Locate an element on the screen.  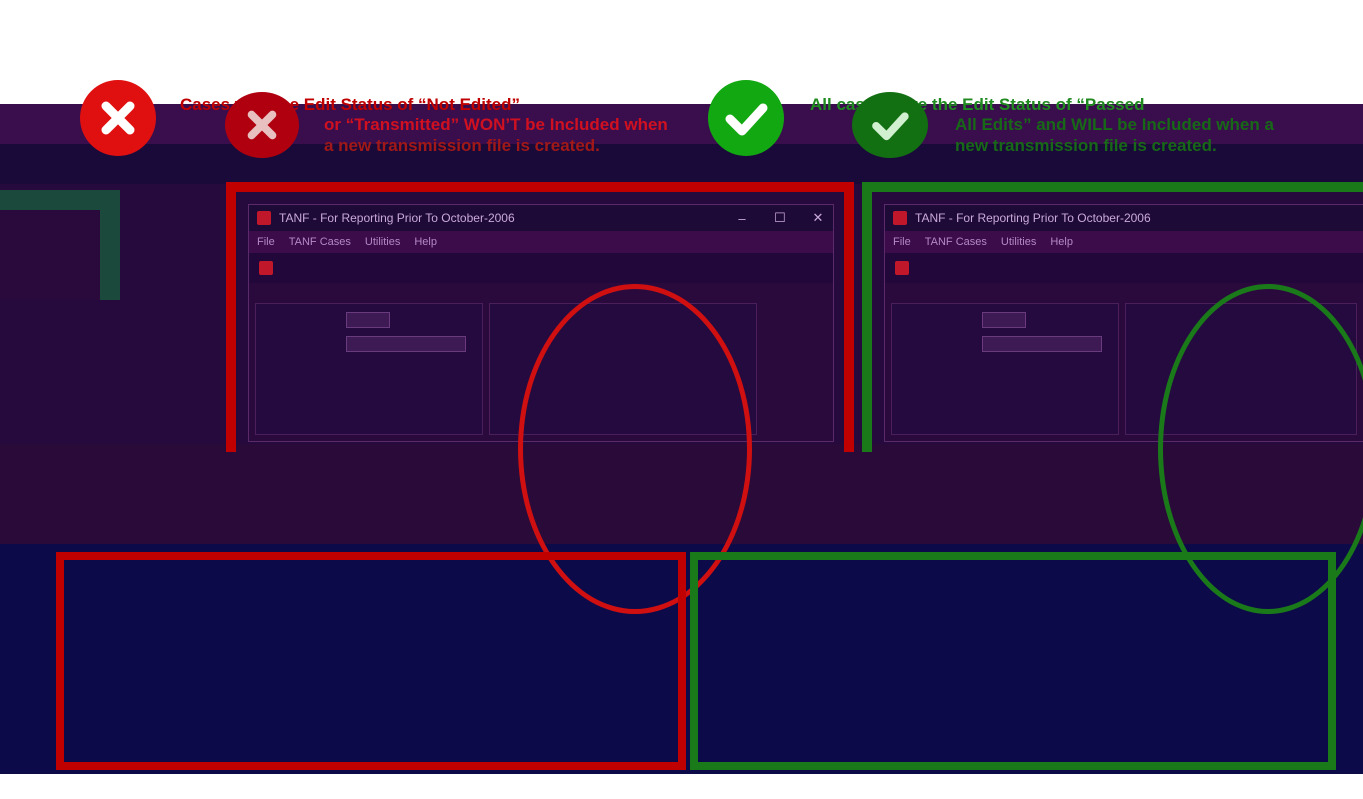
not-included-frame-lower is located at coordinates (371, 661).